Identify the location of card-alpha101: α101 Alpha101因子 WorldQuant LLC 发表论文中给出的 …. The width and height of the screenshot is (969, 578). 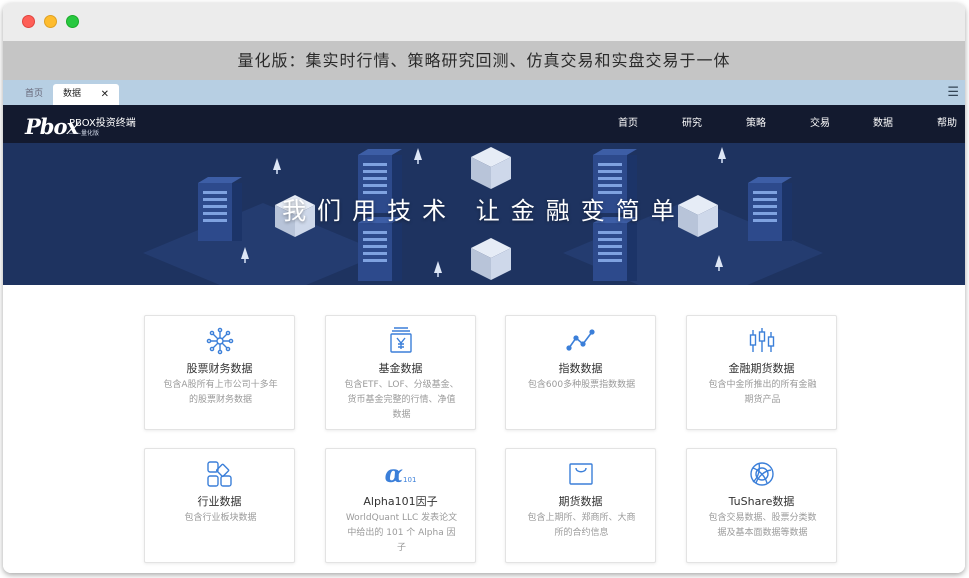
(400, 505).